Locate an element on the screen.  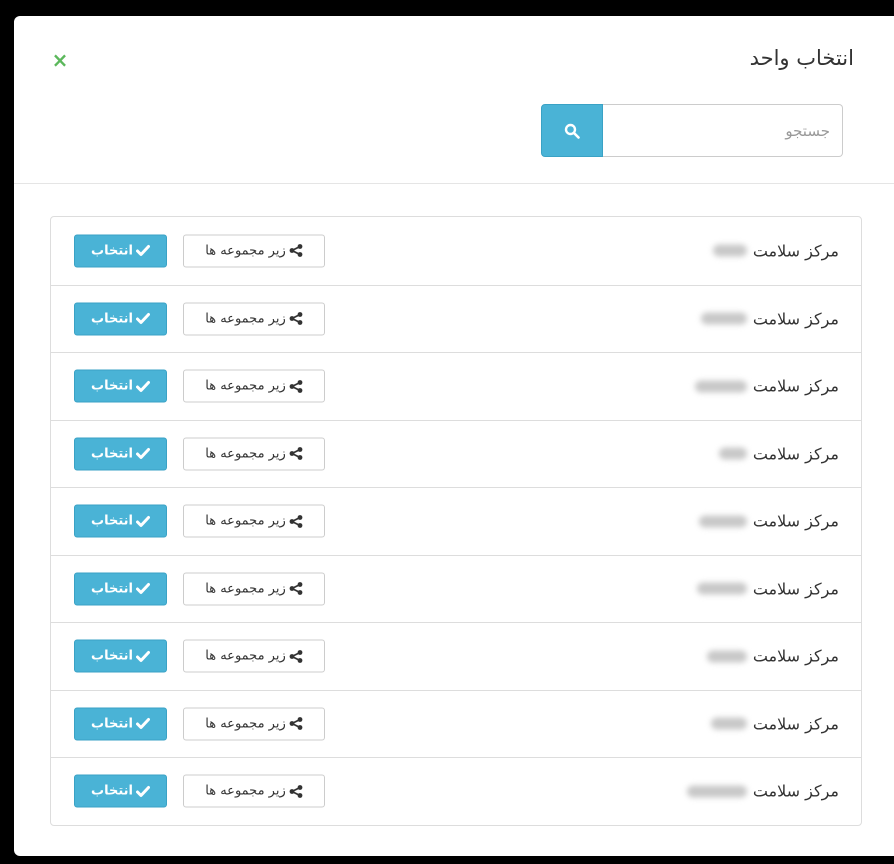
search-group is located at coordinates (692, 130).